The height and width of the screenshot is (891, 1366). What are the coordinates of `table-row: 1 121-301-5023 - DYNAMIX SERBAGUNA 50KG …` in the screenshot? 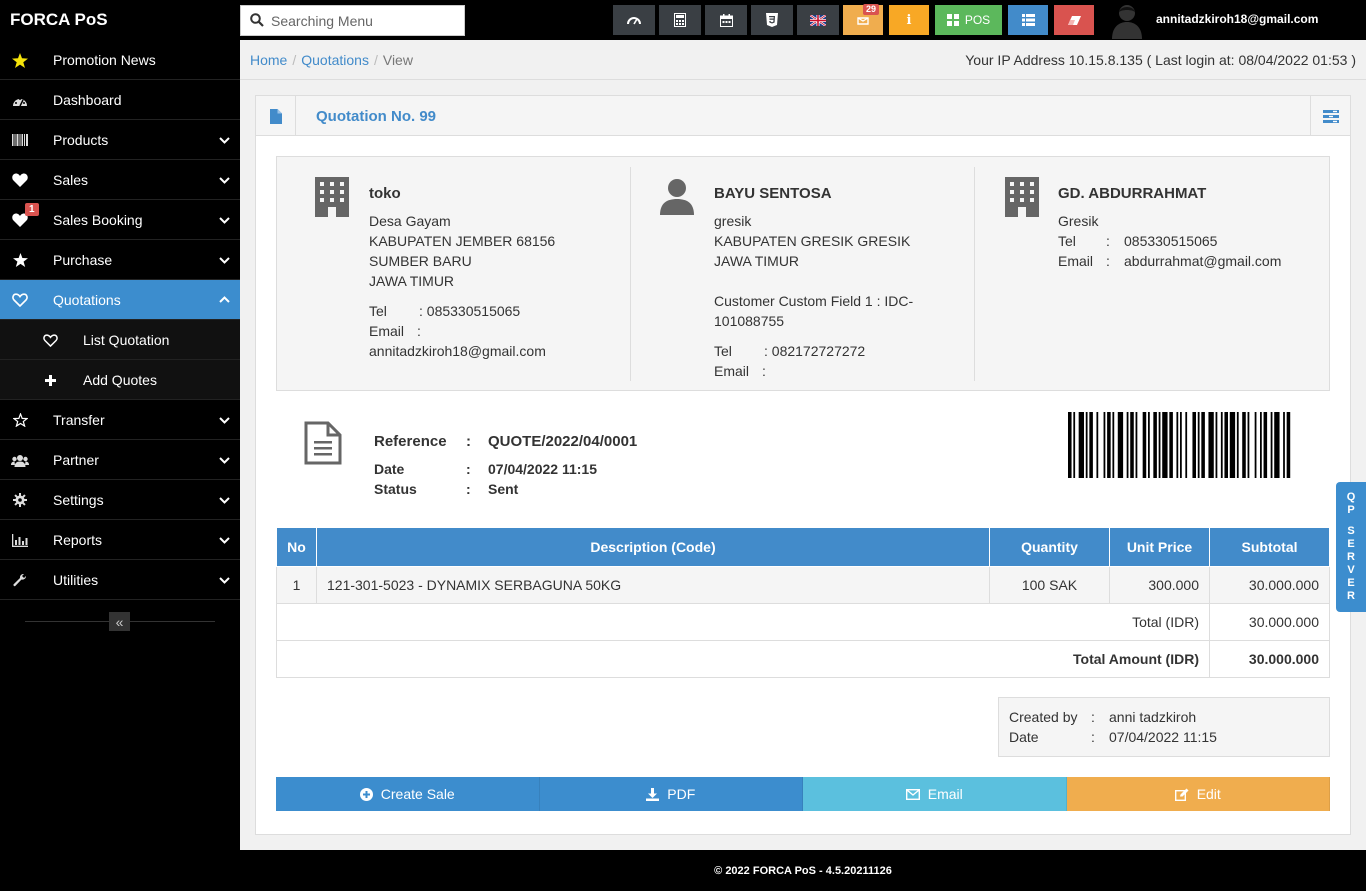 It's located at (803, 584).